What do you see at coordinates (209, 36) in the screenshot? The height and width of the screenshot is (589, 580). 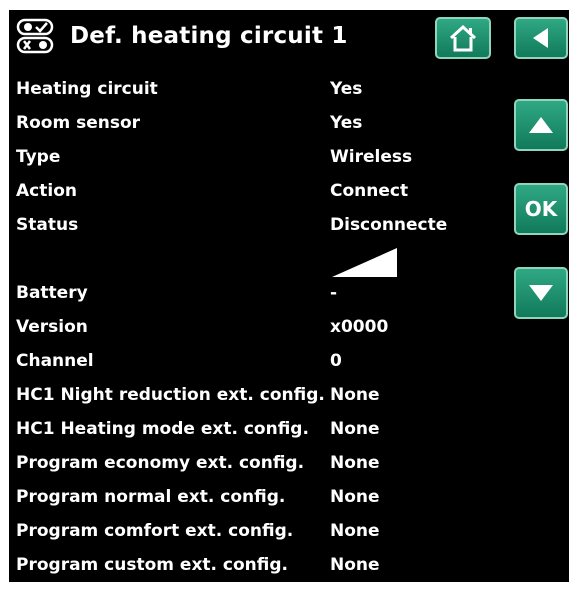 I see `page-title: Def. heating circuit 1` at bounding box center [209, 36].